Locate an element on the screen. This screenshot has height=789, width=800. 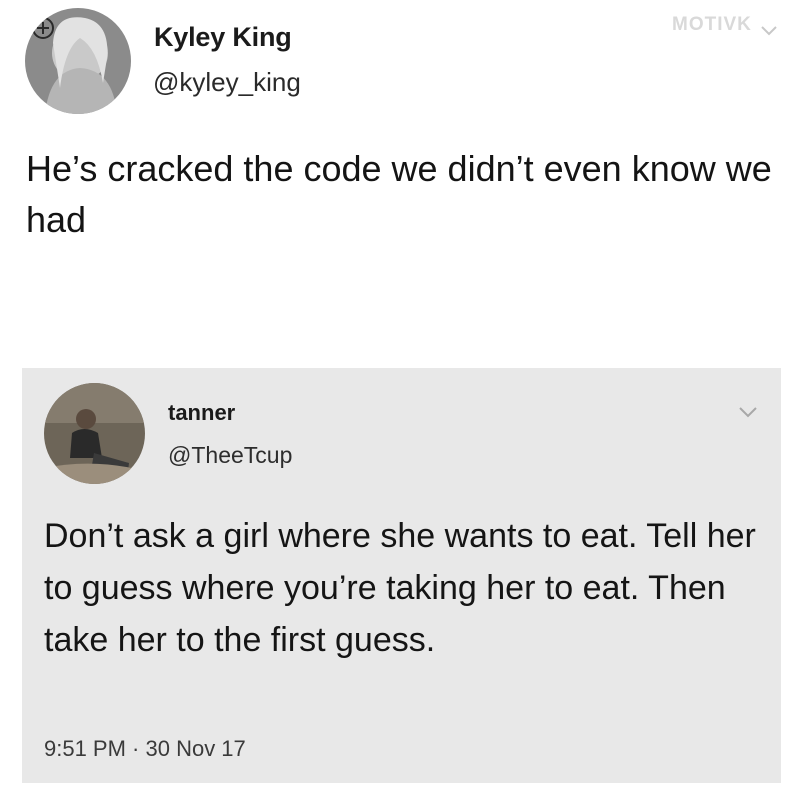
watermark: MOTIVK is located at coordinates (712, 24).